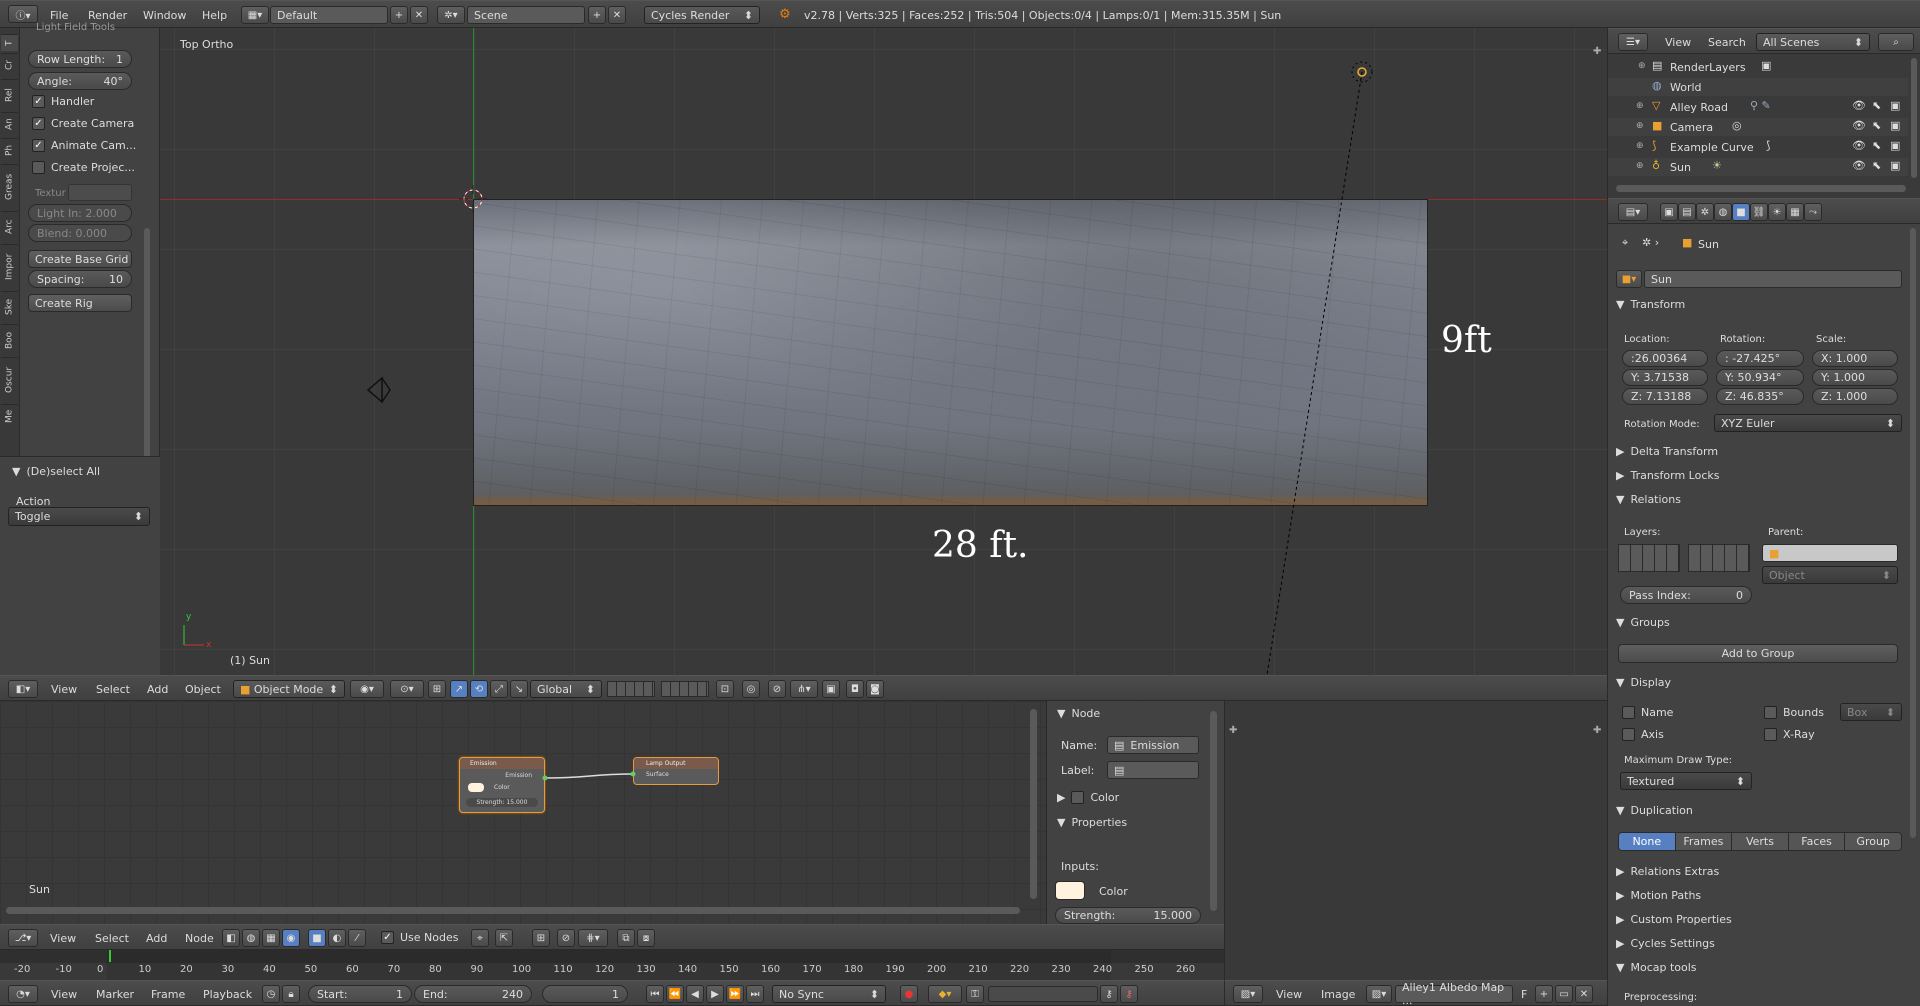  Describe the element at coordinates (1686, 781) in the screenshot. I see `max-draw-type-select: Textured ⬍` at that location.